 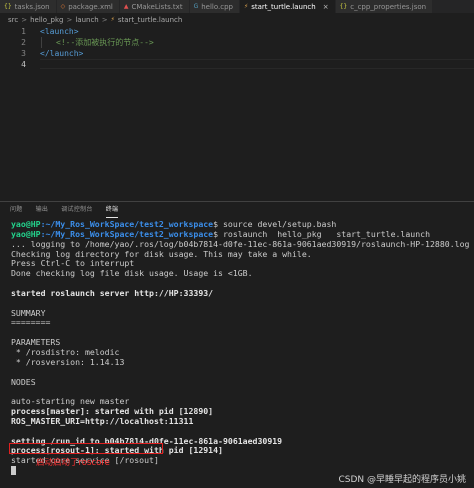 I want to click on tab-package-xml: ◇ package.xml, so click(x=88, y=6).